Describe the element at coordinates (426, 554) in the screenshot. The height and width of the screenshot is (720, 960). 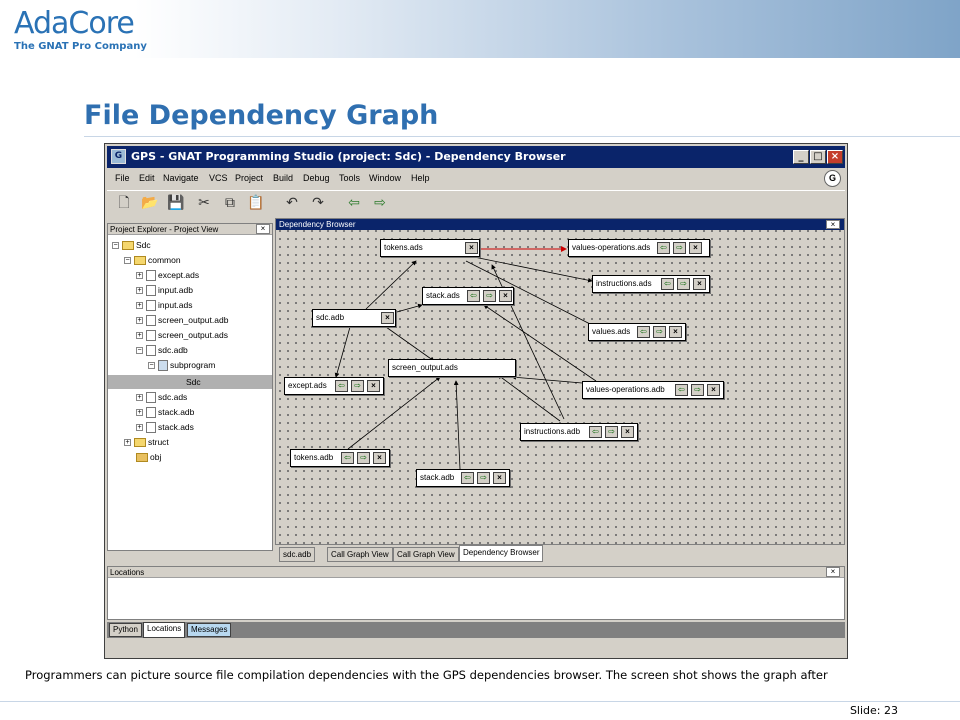
I see `tab-call-graph-view-2: Call Graph View` at that location.